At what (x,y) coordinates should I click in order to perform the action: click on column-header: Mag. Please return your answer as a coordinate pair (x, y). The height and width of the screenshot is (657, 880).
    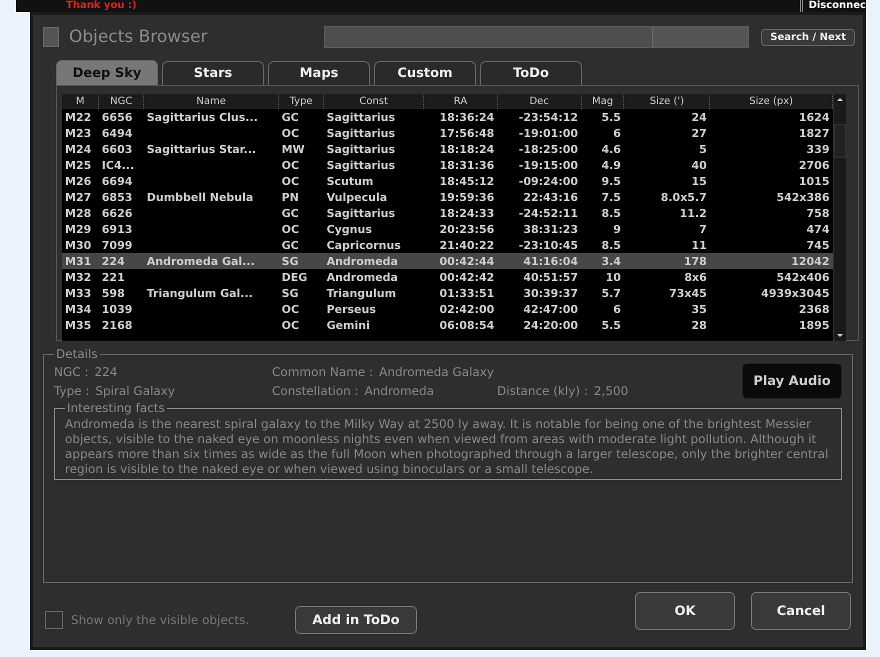
    Looking at the image, I should click on (602, 101).